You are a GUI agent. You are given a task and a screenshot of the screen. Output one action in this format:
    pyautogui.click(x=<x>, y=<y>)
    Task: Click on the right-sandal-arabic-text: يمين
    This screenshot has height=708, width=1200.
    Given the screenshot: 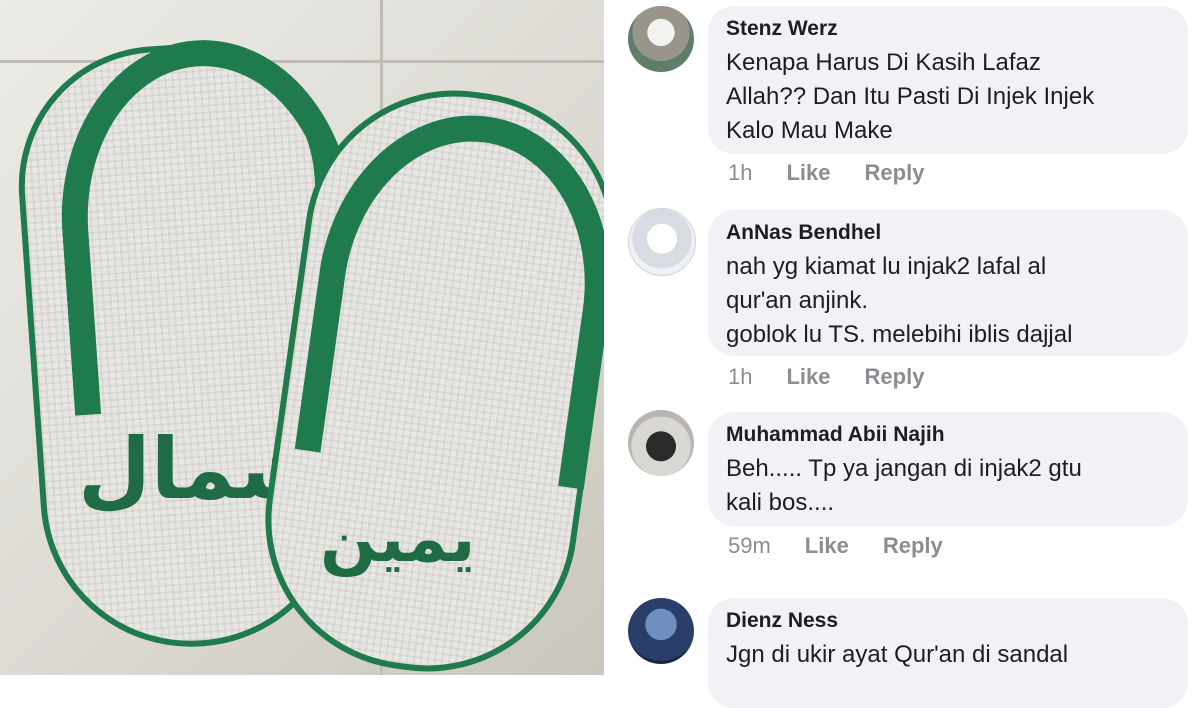 What is the action you would take?
    pyautogui.click(x=398, y=538)
    